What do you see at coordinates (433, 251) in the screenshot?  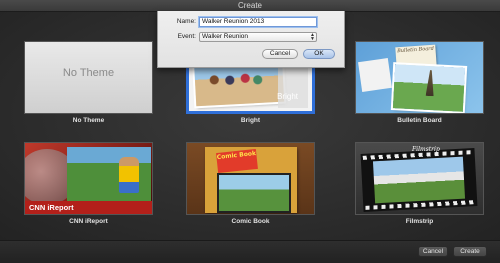 I see `footer-cancel-button: Cancel` at bounding box center [433, 251].